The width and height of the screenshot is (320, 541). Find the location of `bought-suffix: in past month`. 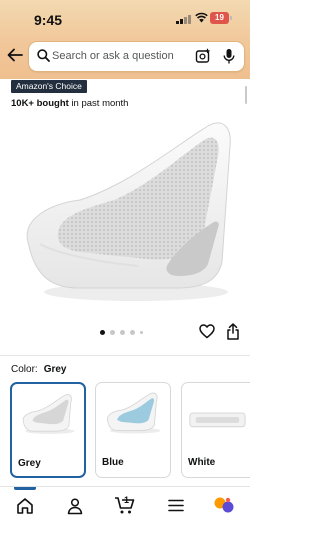

bought-suffix: in past month is located at coordinates (98, 103).